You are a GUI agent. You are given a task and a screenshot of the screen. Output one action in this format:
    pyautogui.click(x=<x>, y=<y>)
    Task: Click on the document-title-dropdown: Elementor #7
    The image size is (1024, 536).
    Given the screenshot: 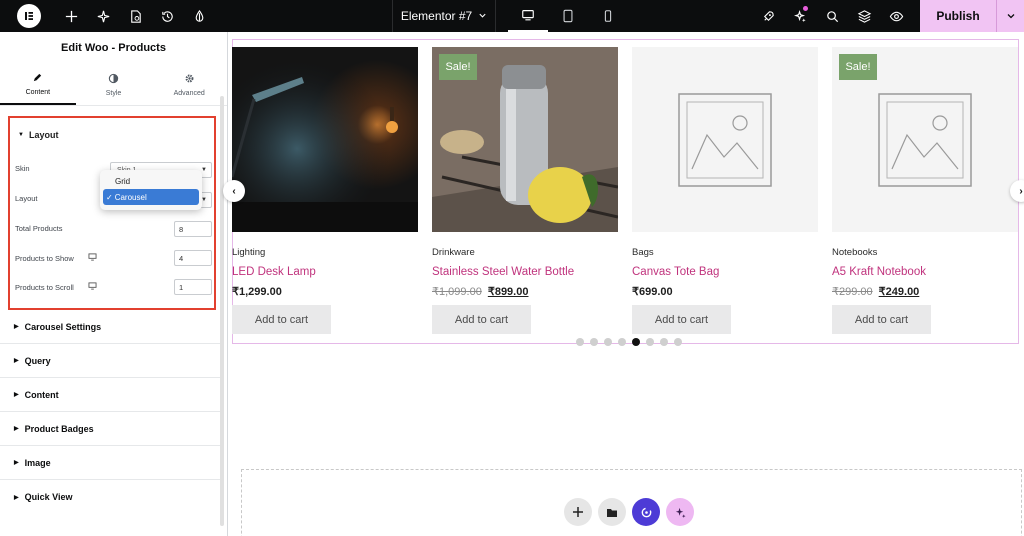 What is the action you would take?
    pyautogui.click(x=444, y=16)
    